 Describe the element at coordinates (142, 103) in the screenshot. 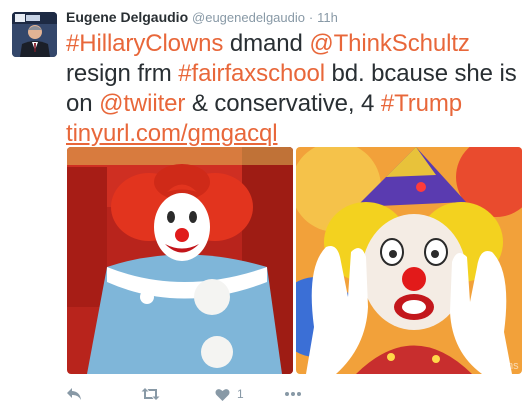

I see `mention-link: @twiiter` at that location.